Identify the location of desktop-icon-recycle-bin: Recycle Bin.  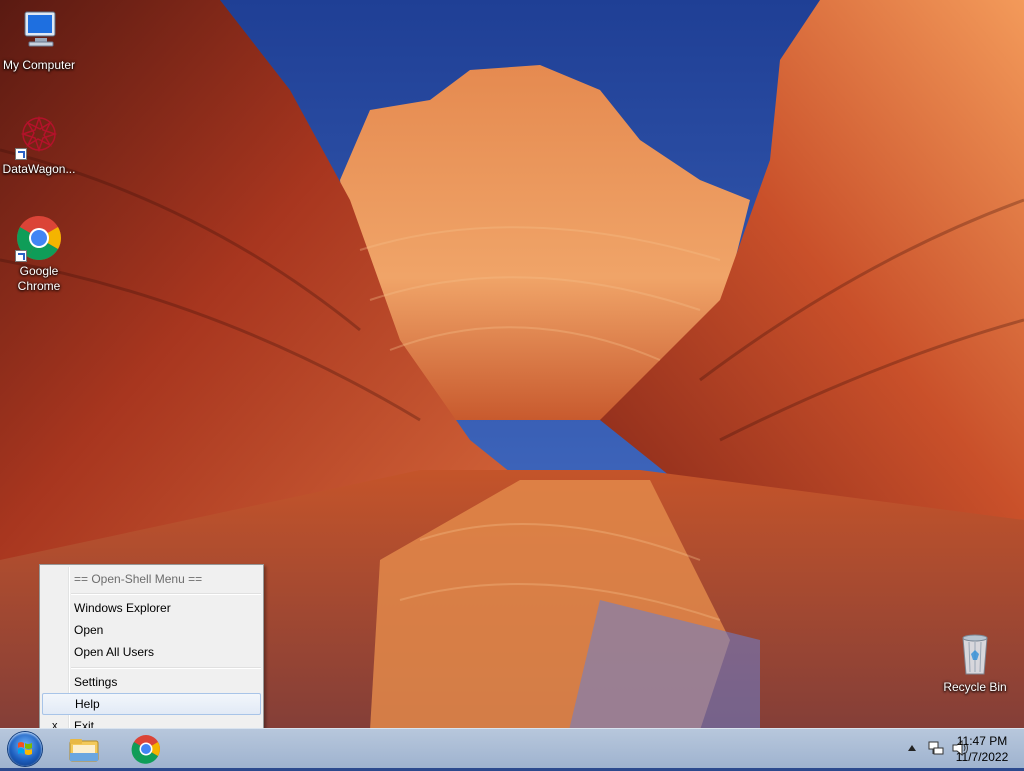
(975, 662).